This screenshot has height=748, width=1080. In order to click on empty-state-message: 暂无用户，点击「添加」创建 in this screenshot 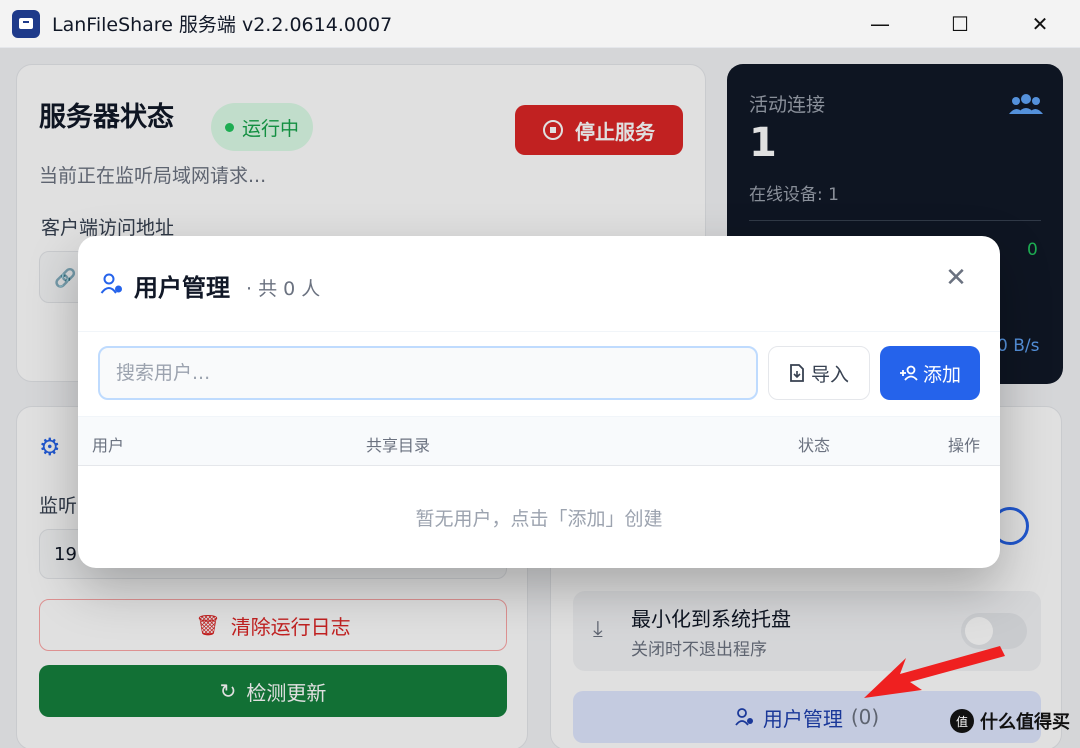, I will do `click(539, 519)`.